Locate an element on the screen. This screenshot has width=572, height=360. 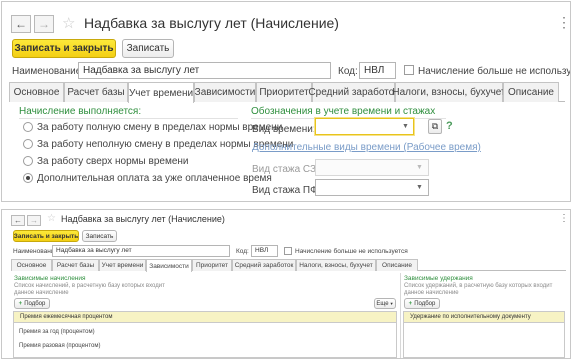
execution-section-title: Начисление выполняется: is located at coordinates (80, 111).